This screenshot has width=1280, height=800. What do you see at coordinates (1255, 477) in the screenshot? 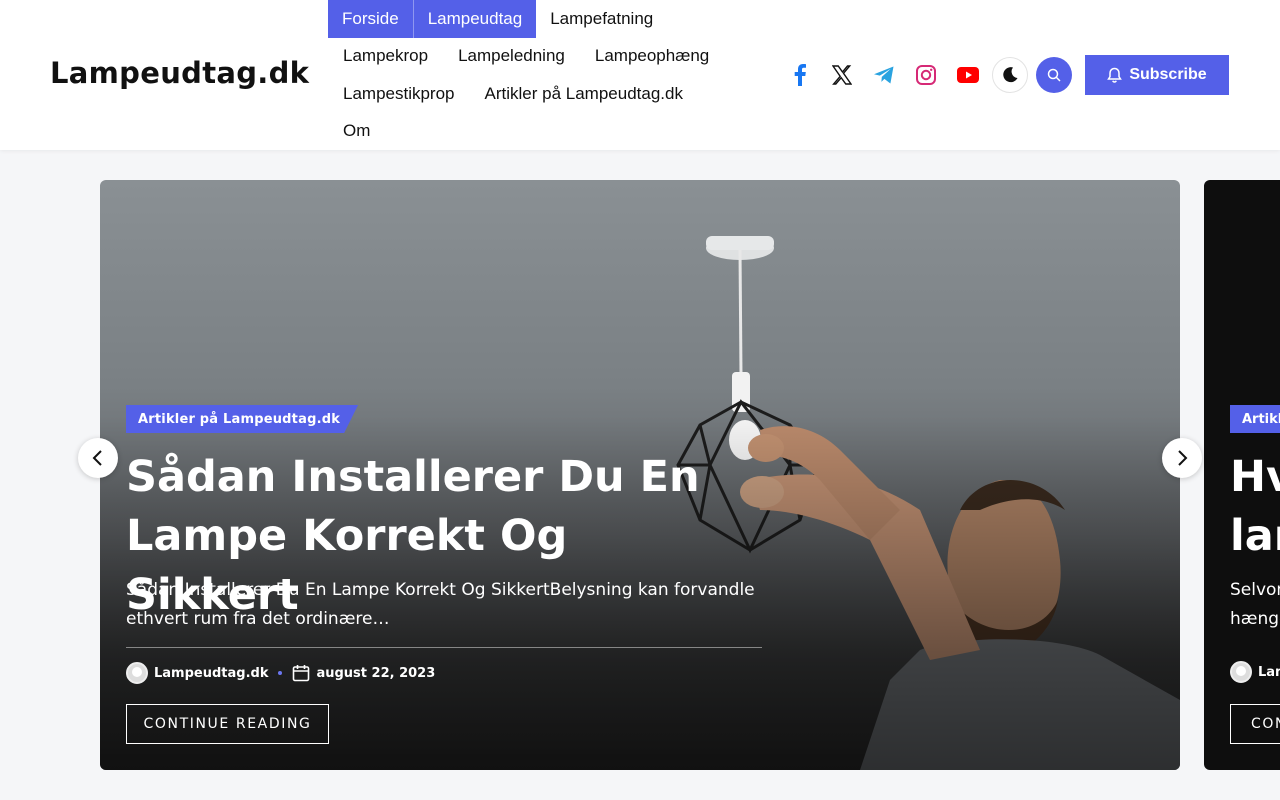
I see `slide-title-line: Hv` at bounding box center [1255, 477].